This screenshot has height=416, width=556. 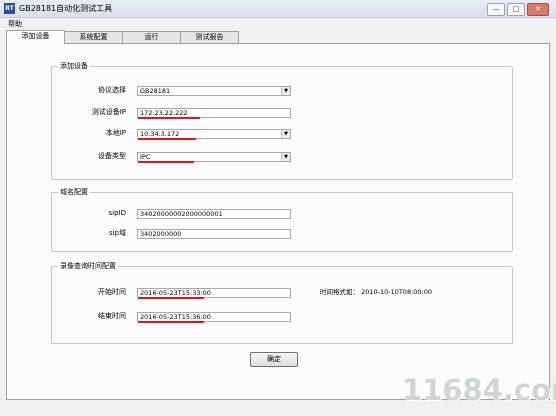 What do you see at coordinates (117, 213) in the screenshot?
I see `sip-id-label: sipID` at bounding box center [117, 213].